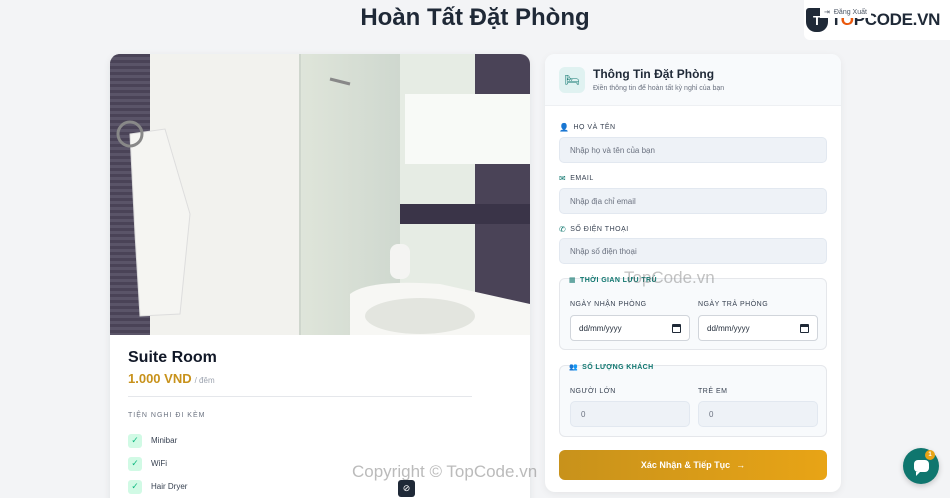 The width and height of the screenshot is (950, 498). What do you see at coordinates (587, 127) in the screenshot?
I see `fullname-label: 👤 HỌ VÀ TÊN` at bounding box center [587, 127].